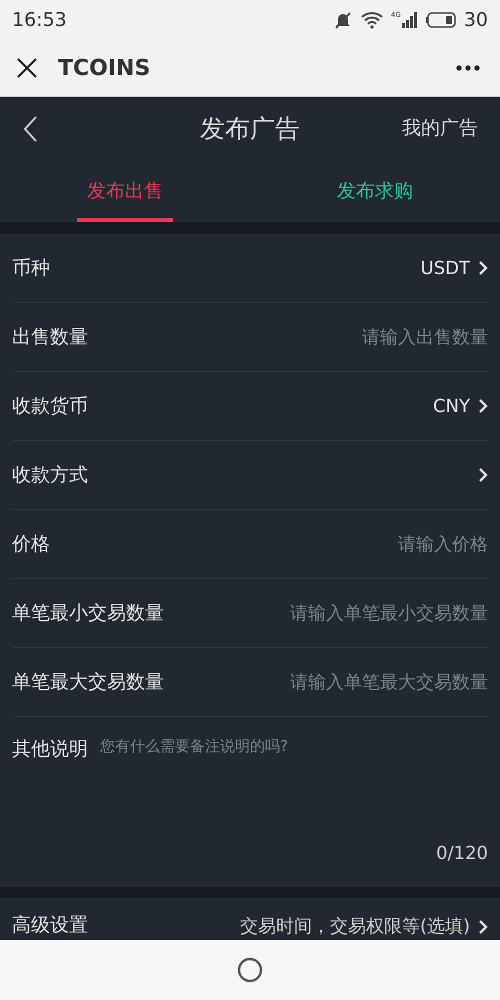 The width and height of the screenshot is (500, 1000). I want to click on home-button-icon, so click(250, 970).